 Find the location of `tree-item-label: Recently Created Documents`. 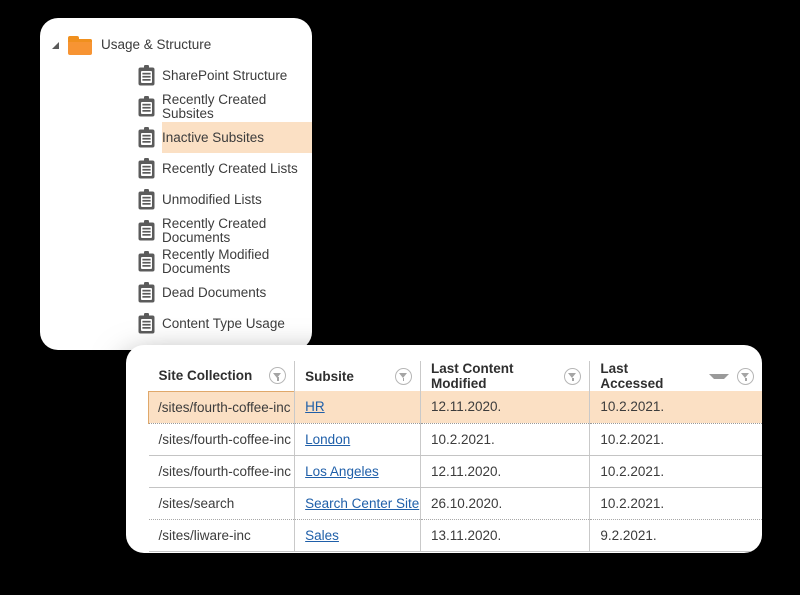

tree-item-label: Recently Created Documents is located at coordinates (214, 230).